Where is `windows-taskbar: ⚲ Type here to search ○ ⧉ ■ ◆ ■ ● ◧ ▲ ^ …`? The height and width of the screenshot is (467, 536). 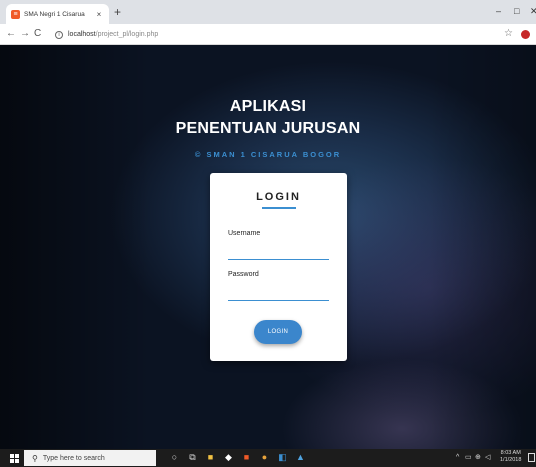
windows-taskbar: ⚲ Type here to search ○ ⧉ ■ ◆ ■ ● ◧ ▲ ^ … is located at coordinates (268, 458).